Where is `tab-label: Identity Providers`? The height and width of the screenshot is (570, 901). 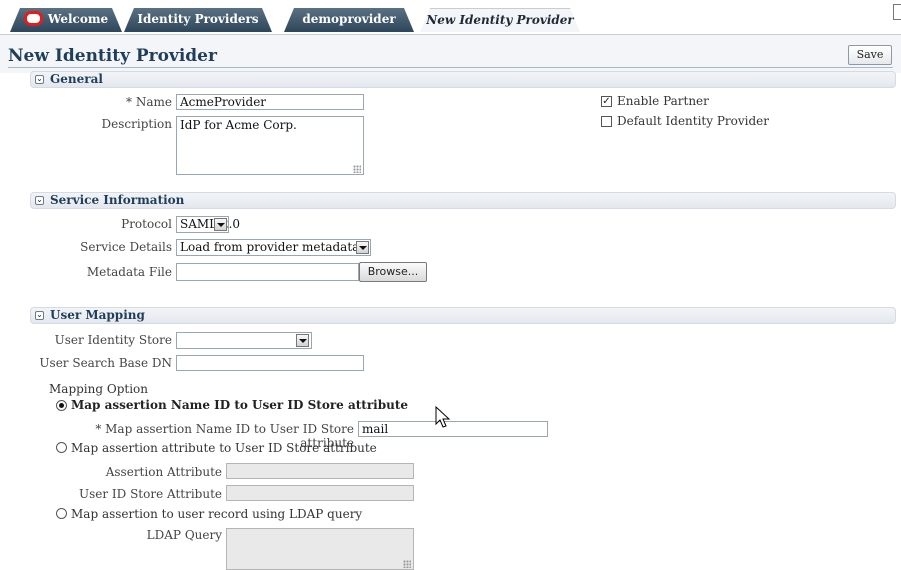 tab-label: Identity Providers is located at coordinates (198, 19).